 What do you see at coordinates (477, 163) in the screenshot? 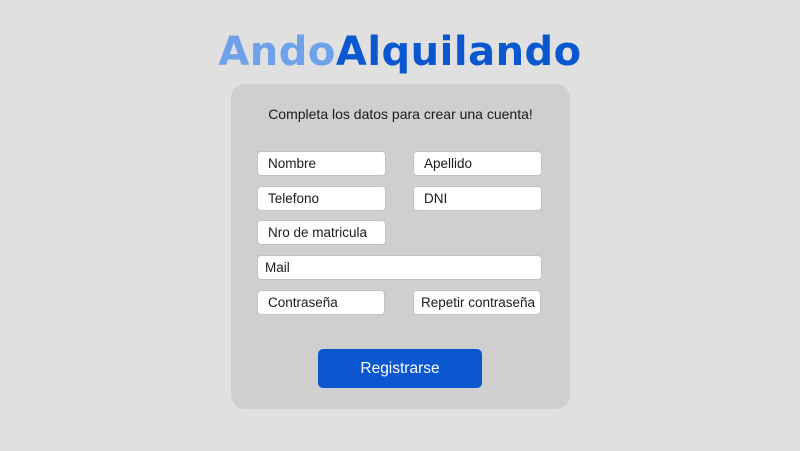
I see `apellido-input: Apellido` at bounding box center [477, 163].